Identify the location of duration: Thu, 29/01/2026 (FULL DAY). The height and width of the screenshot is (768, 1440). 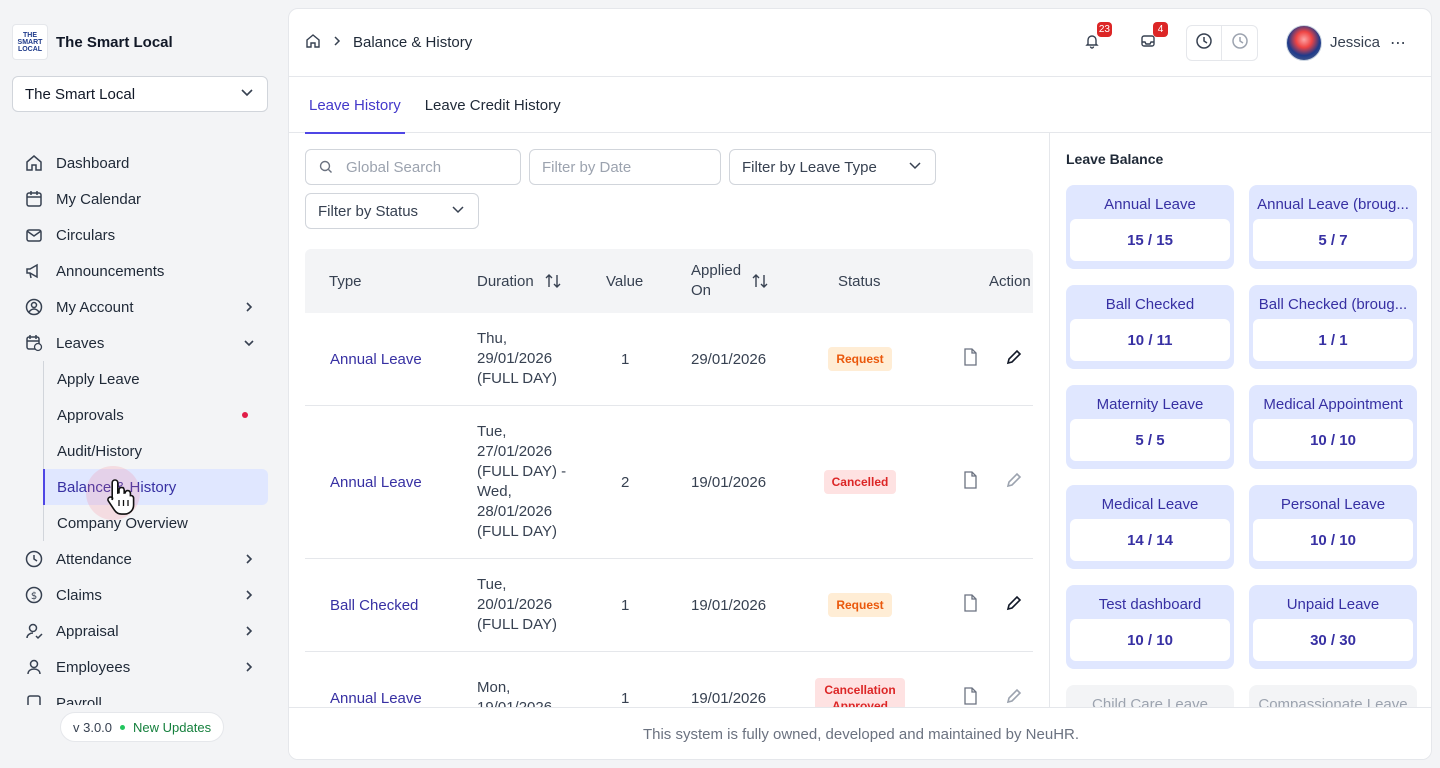
(517, 358).